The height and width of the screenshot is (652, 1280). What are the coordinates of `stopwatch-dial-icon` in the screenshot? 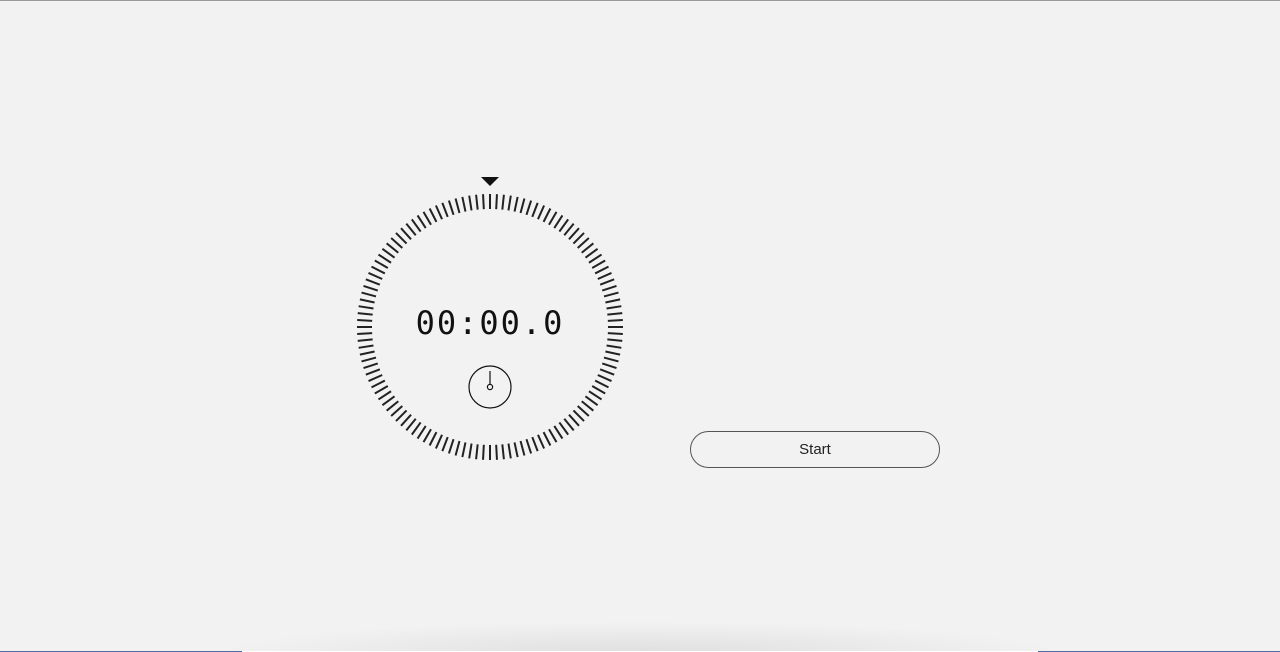 It's located at (490, 387).